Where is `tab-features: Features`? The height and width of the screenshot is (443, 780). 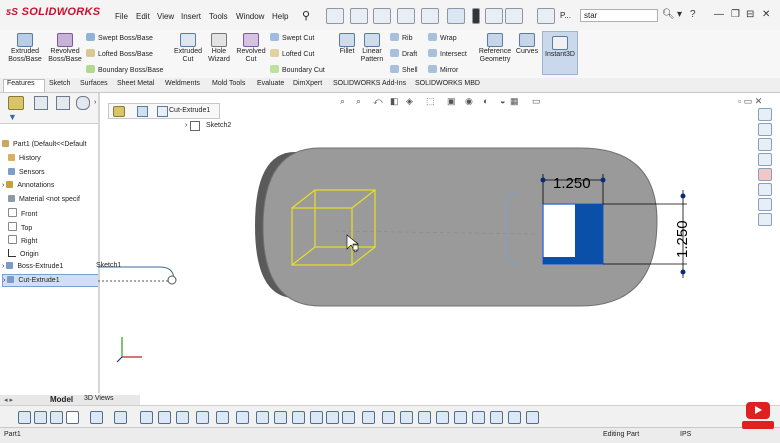 tab-features: Features is located at coordinates (21, 83).